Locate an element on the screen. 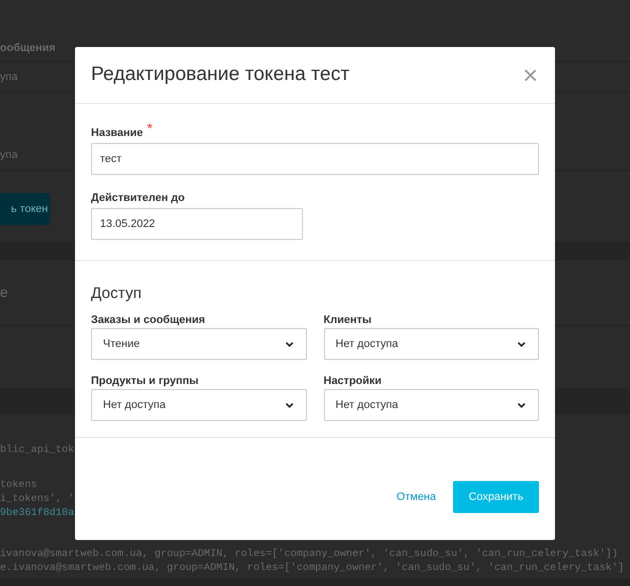  text-field: тест is located at coordinates (315, 159).